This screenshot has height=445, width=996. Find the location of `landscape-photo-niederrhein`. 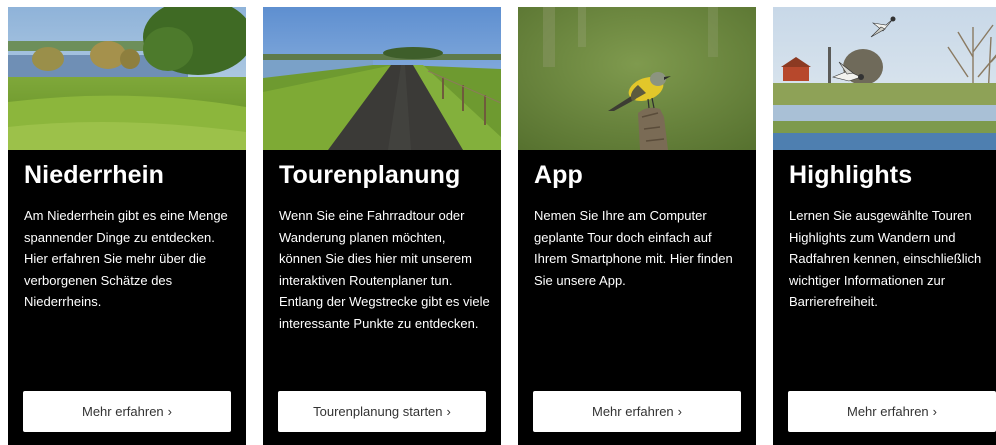

landscape-photo-niederrhein is located at coordinates (127, 78).